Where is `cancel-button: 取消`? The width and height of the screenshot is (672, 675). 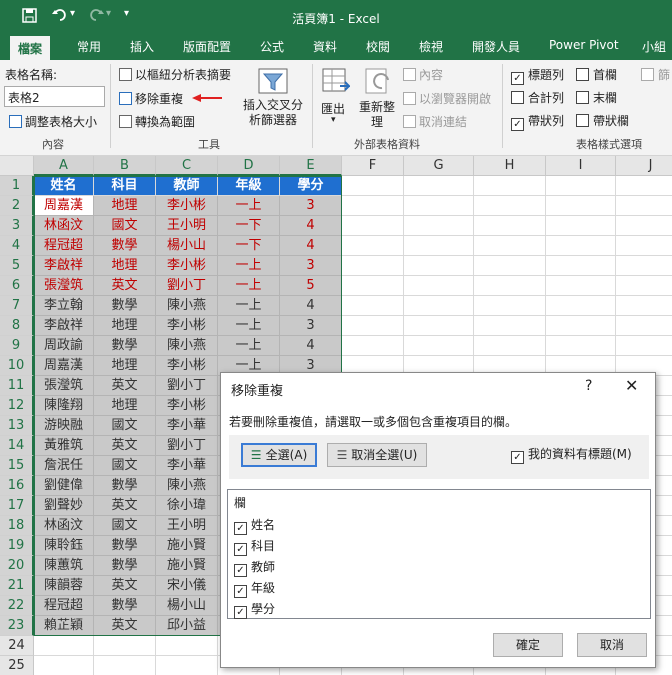 cancel-button: 取消 is located at coordinates (612, 645).